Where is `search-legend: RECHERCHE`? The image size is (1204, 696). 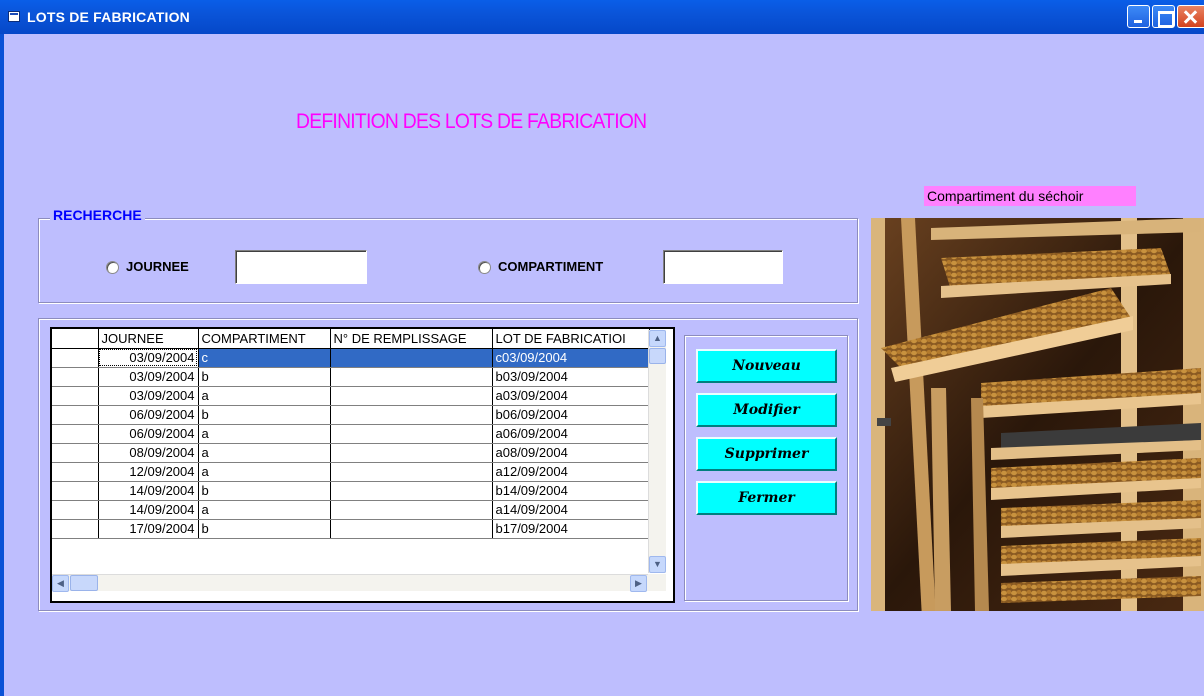 search-legend: RECHERCHE is located at coordinates (97, 215).